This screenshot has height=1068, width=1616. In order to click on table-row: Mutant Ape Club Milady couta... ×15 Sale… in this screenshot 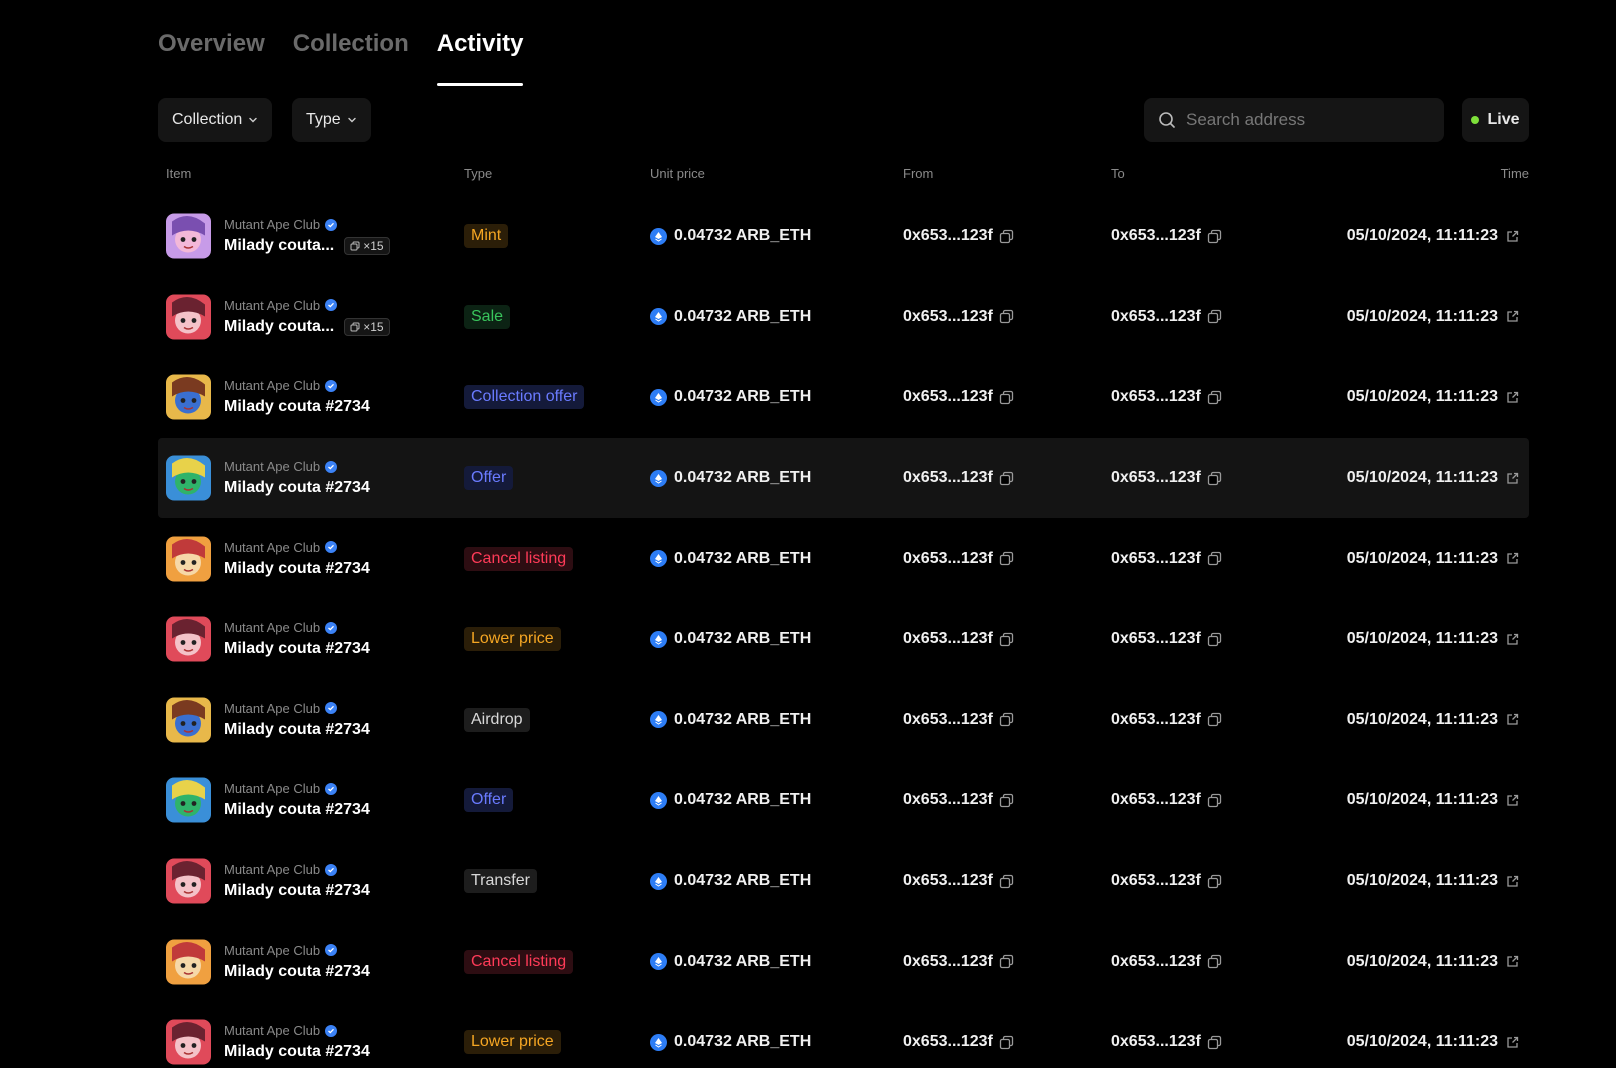, I will do `click(843, 317)`.